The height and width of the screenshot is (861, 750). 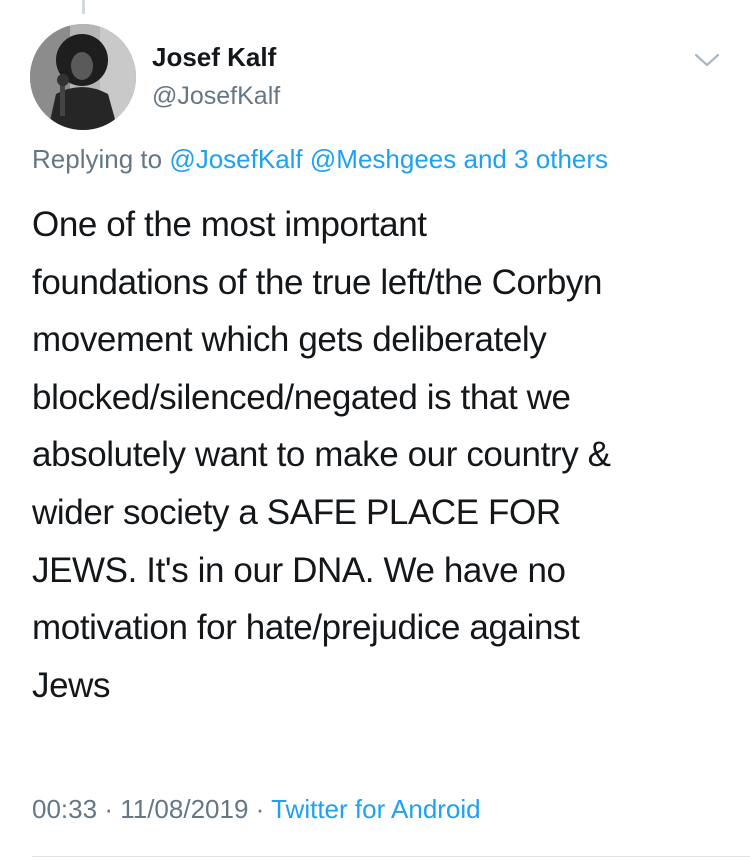 I want to click on tweet-time: 00:33, so click(x=65, y=809).